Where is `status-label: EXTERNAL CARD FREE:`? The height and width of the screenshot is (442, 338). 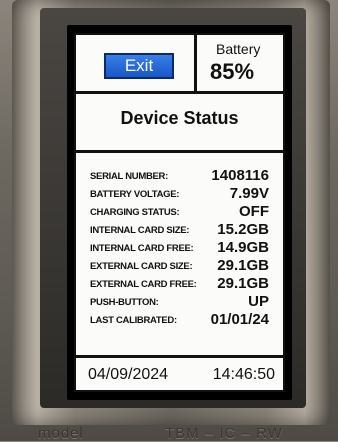
status-label: EXTERNAL CARD FREE: is located at coordinates (143, 284).